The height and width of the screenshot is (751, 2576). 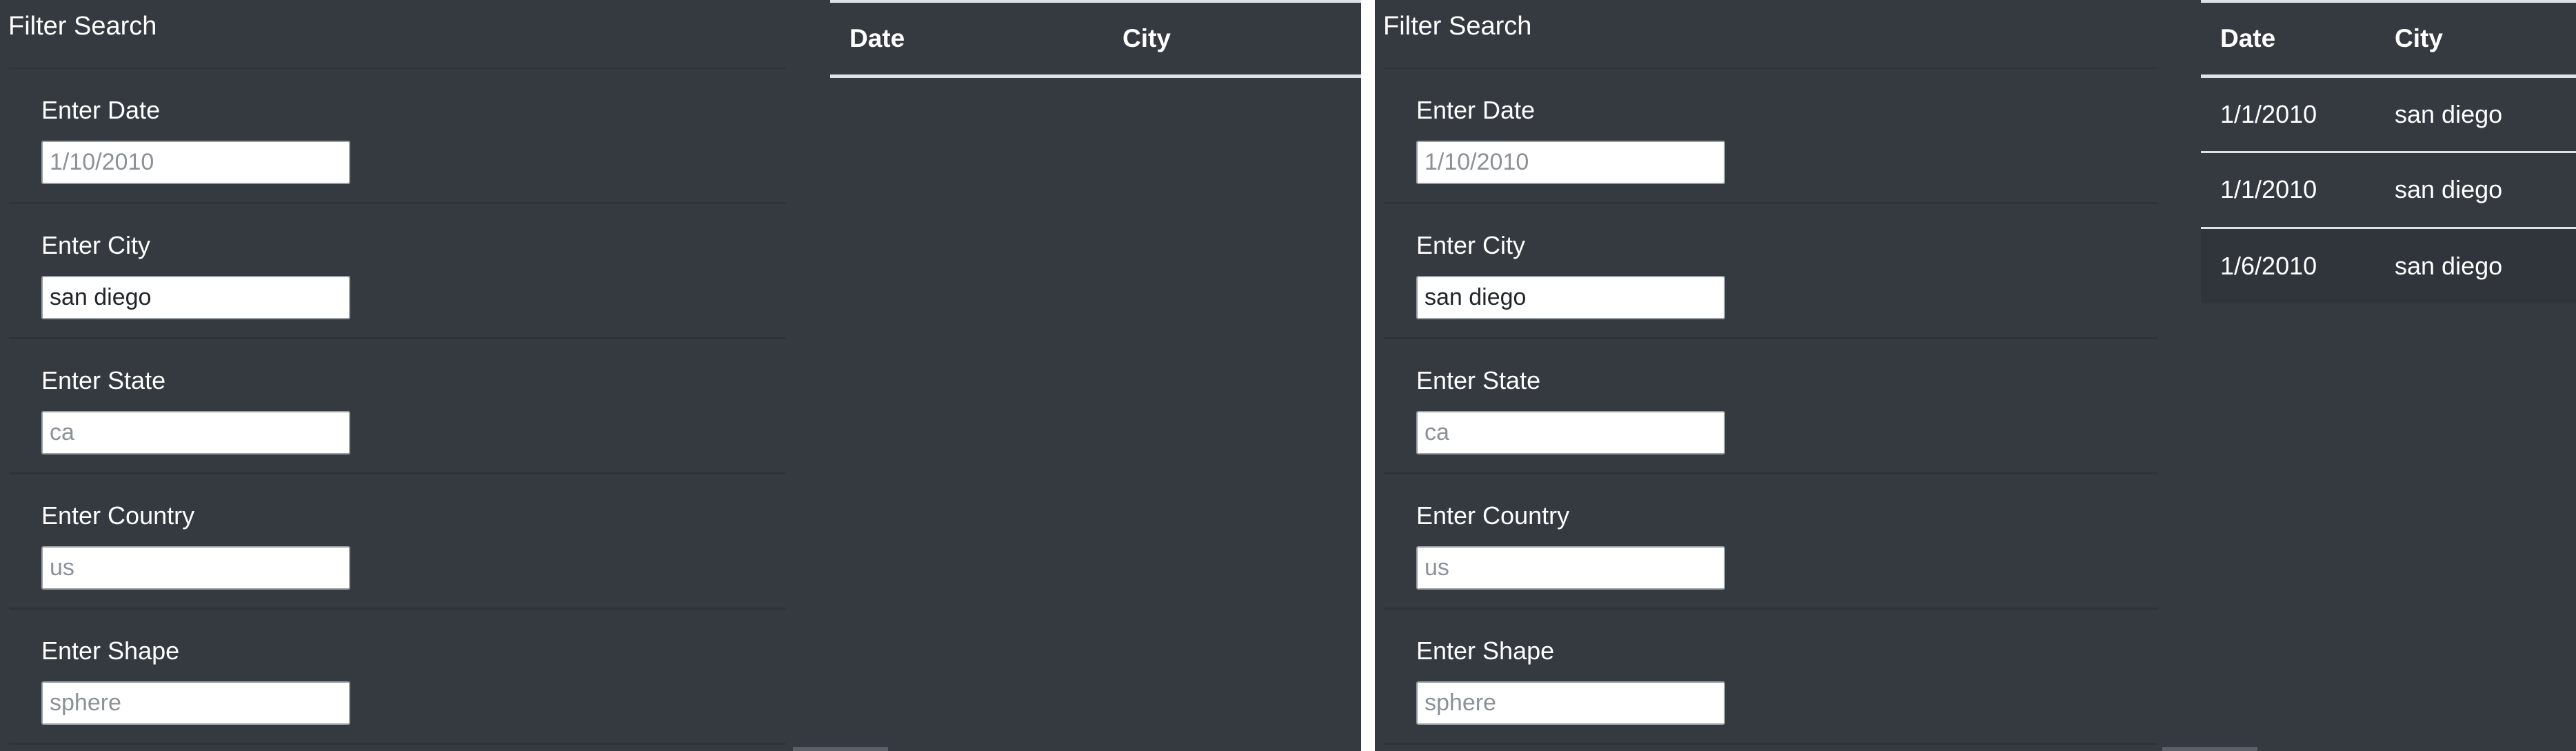 I want to click on panel-divider, so click(x=1368, y=375).